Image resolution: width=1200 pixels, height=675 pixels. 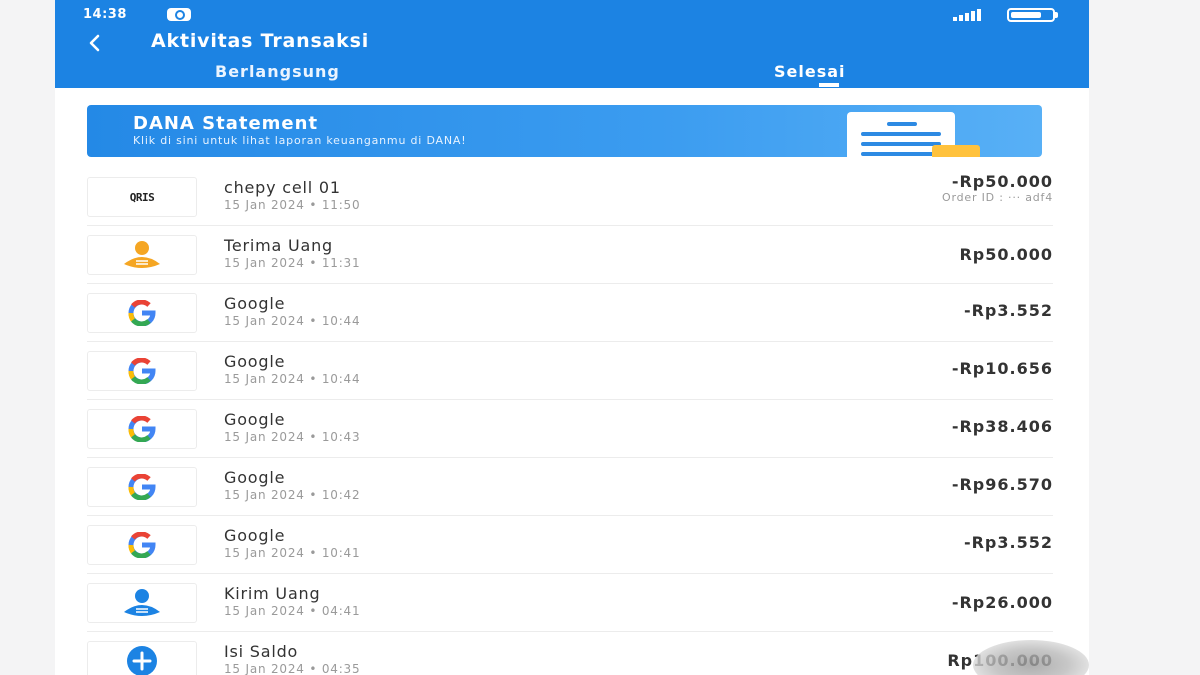 What do you see at coordinates (570, 603) in the screenshot?
I see `transaction-row: Kirim Uang 15 Jan 2024 • 04:41 -Rp26.000` at bounding box center [570, 603].